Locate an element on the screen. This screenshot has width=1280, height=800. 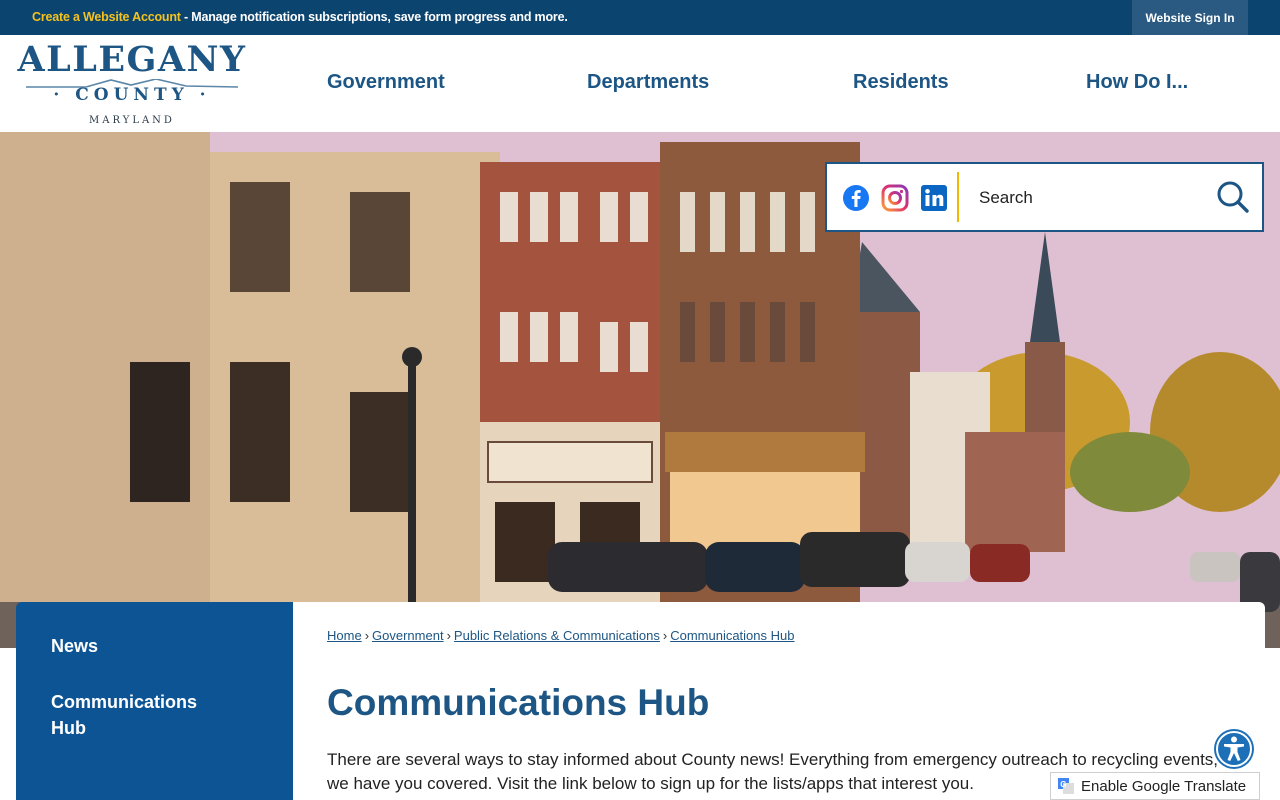
facebook-icon is located at coordinates (856, 198).